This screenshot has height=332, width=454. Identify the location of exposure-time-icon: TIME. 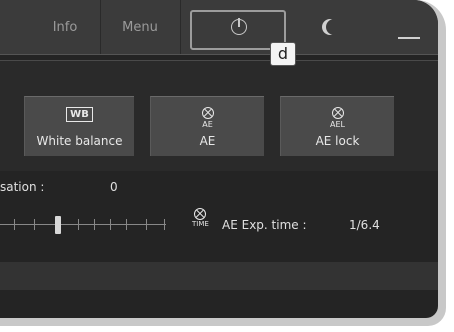
(200, 218).